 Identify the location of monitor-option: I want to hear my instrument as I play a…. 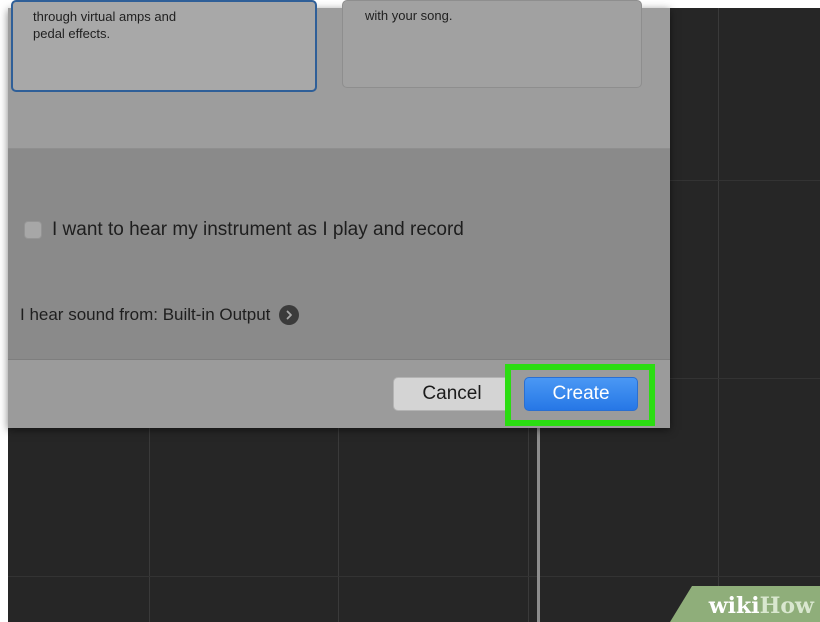
(244, 230).